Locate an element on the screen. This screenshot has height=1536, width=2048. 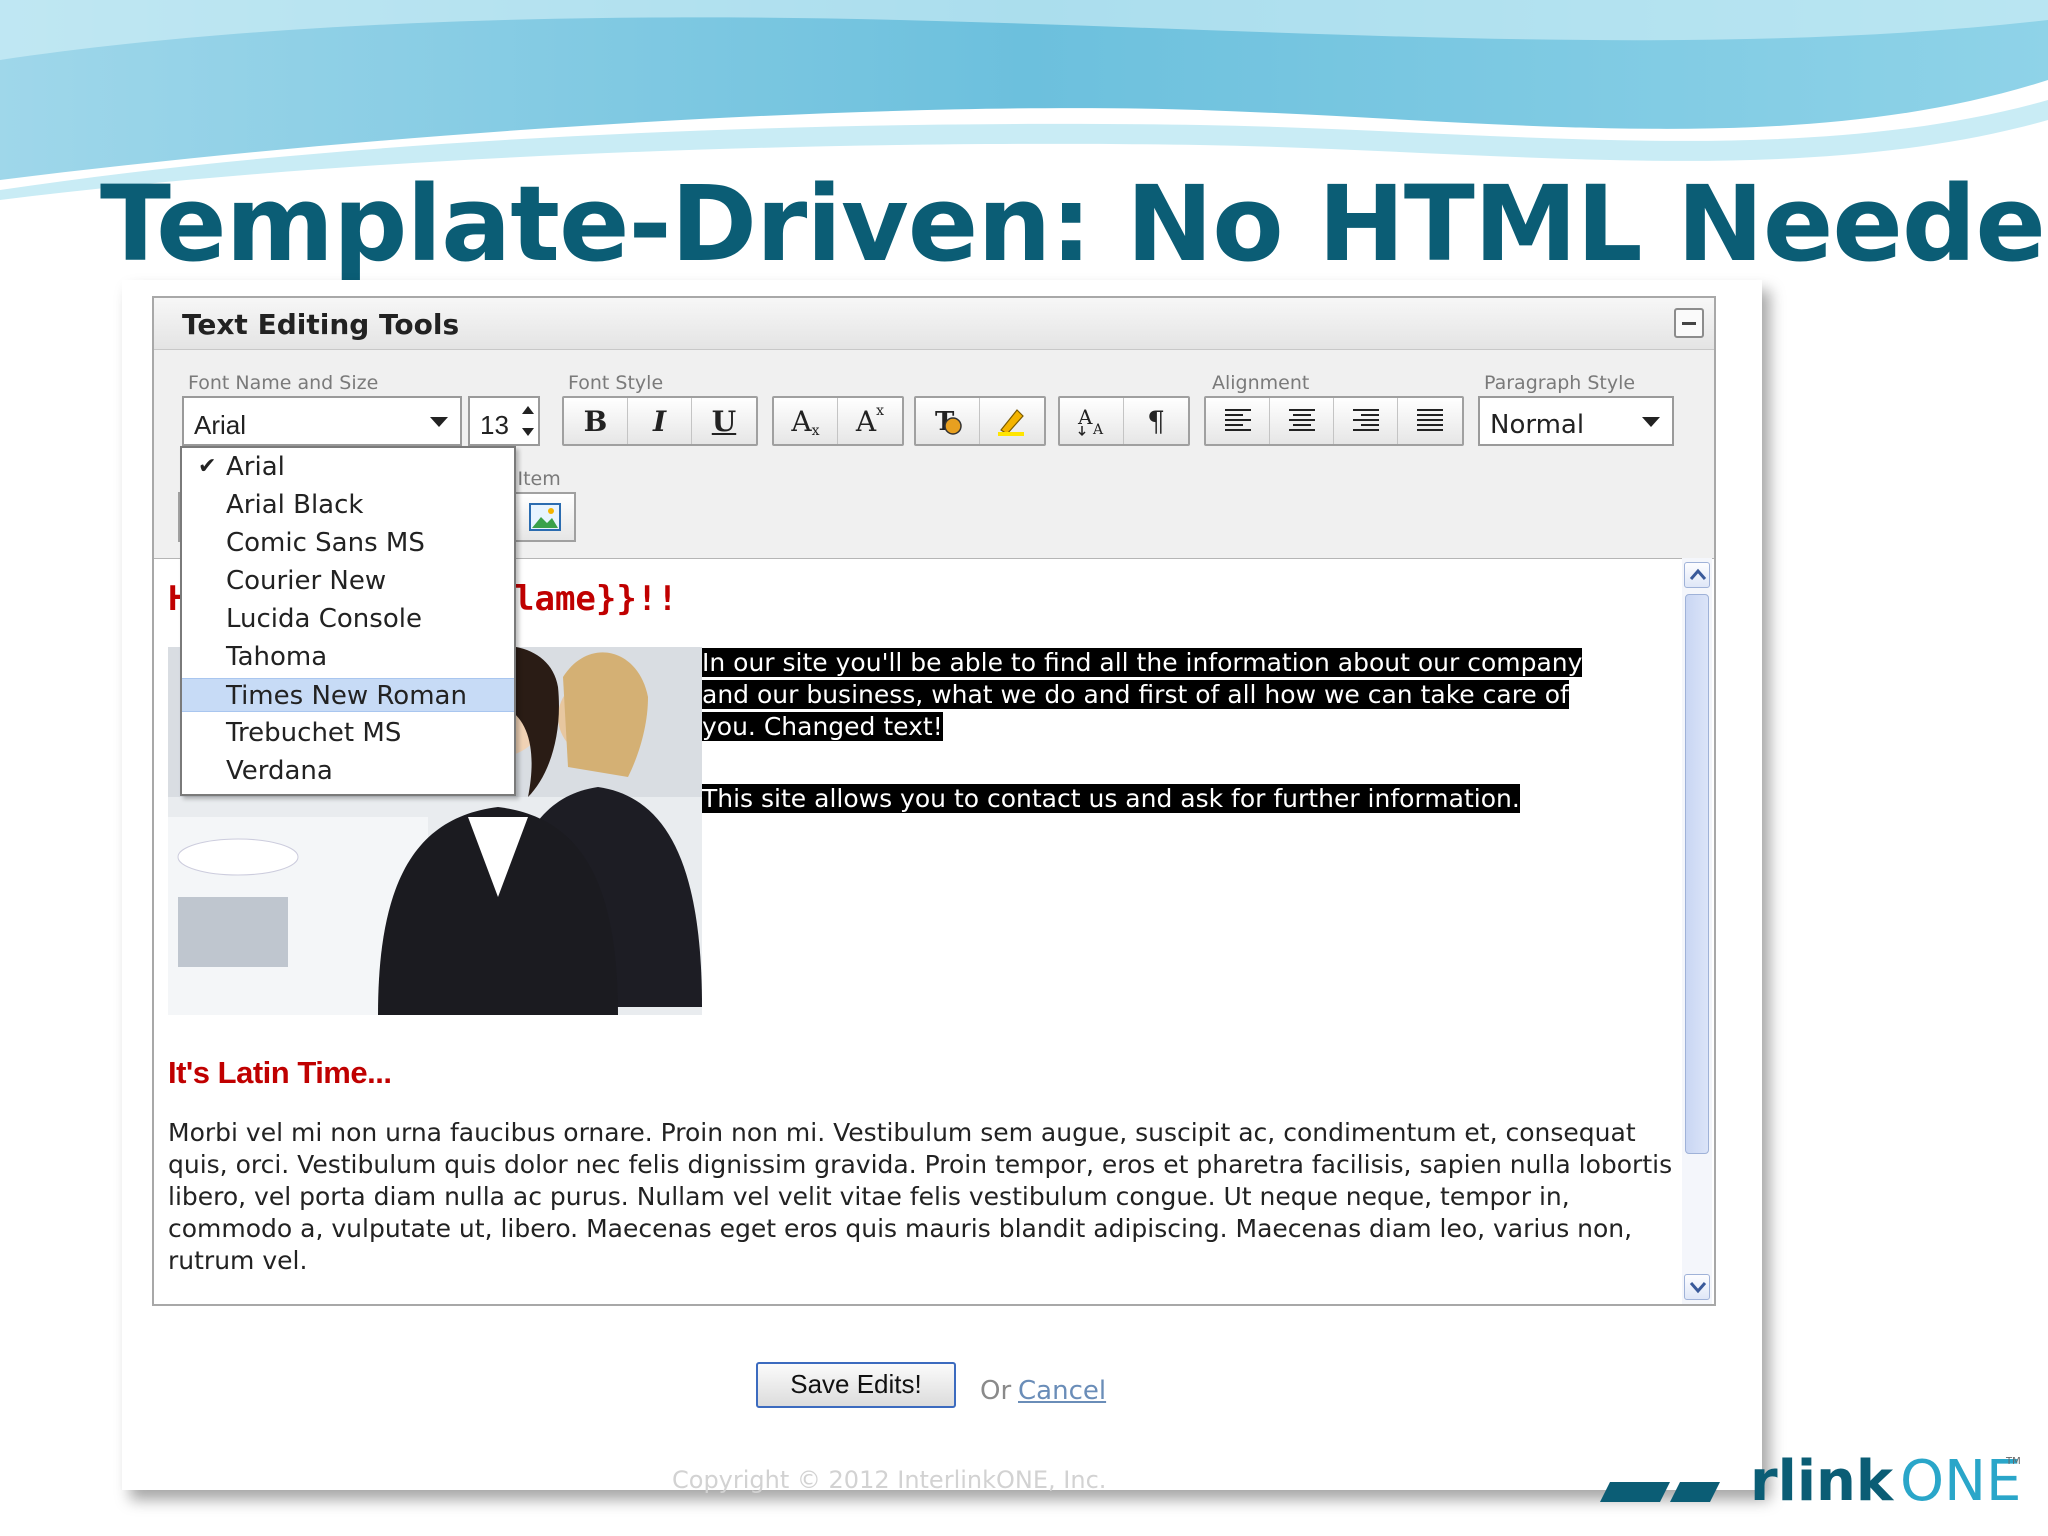
font-style-group: B I U is located at coordinates (660, 421).